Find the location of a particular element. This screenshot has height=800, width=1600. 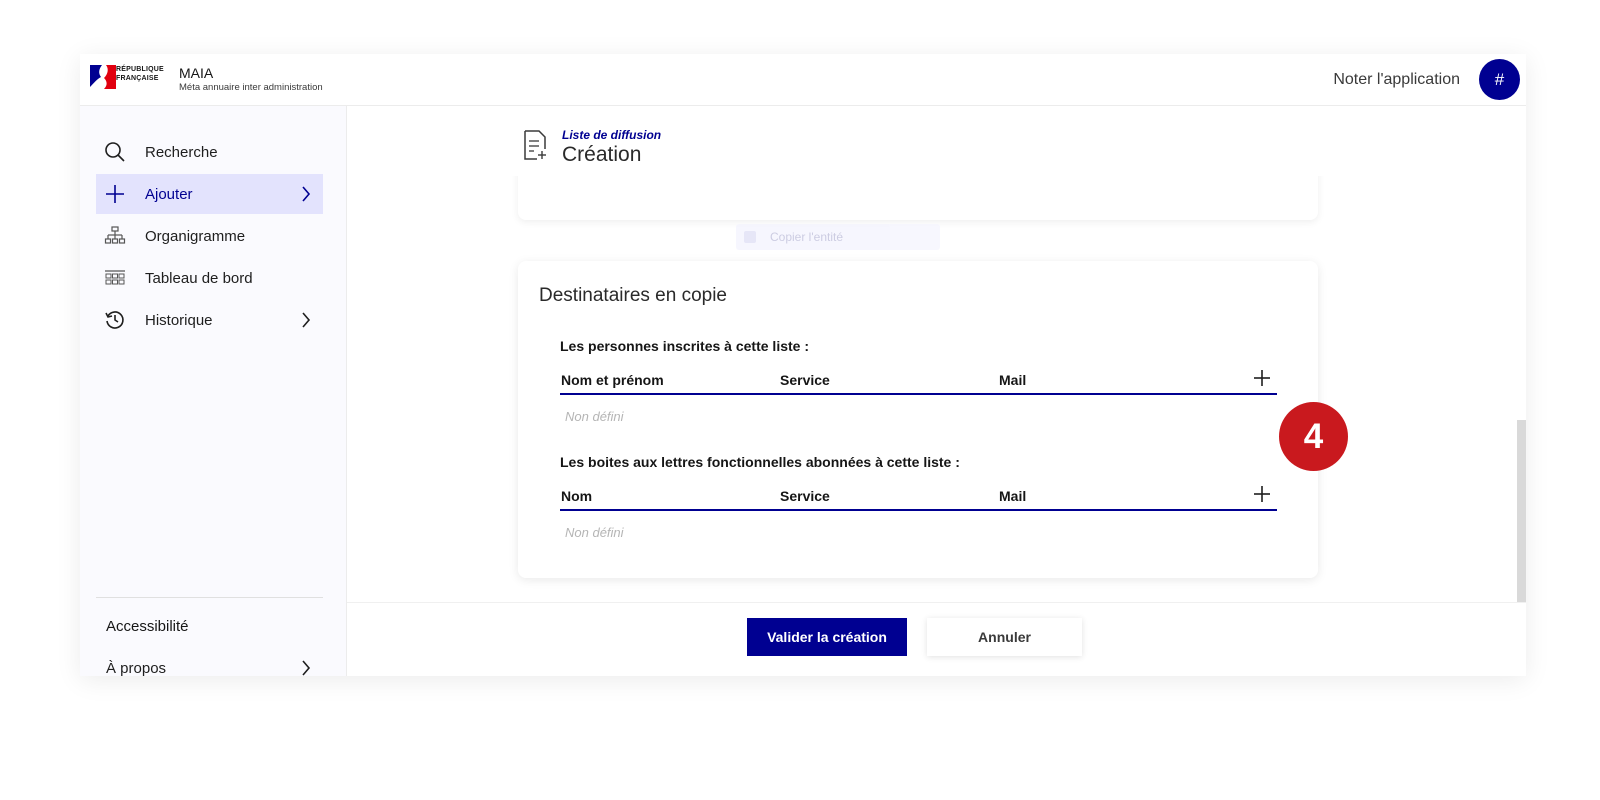

accessibility-link: Accessibilité is located at coordinates (147, 626).